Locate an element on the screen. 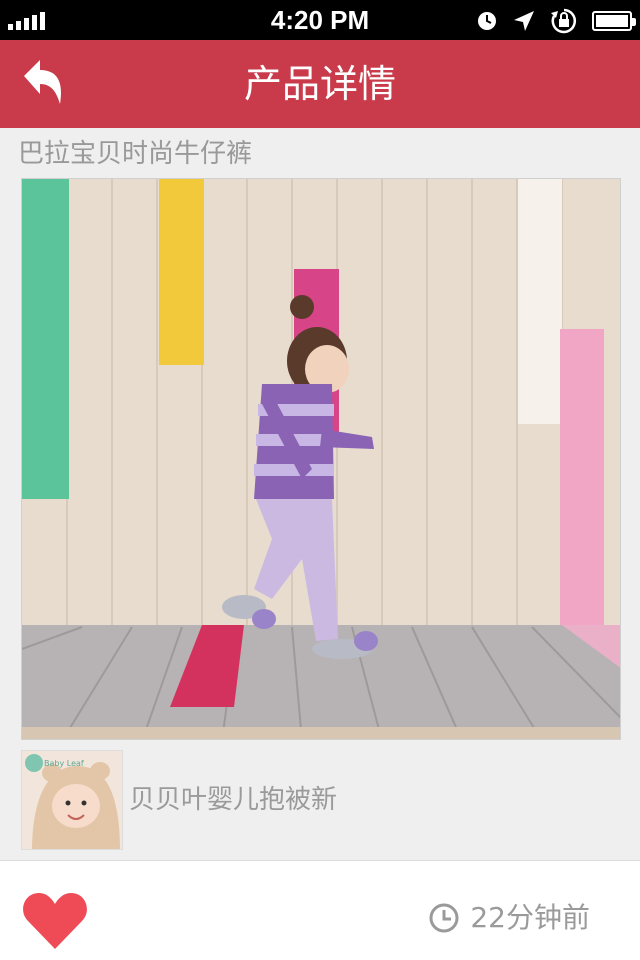  nav-bar: 产品详情 is located at coordinates (320, 84).